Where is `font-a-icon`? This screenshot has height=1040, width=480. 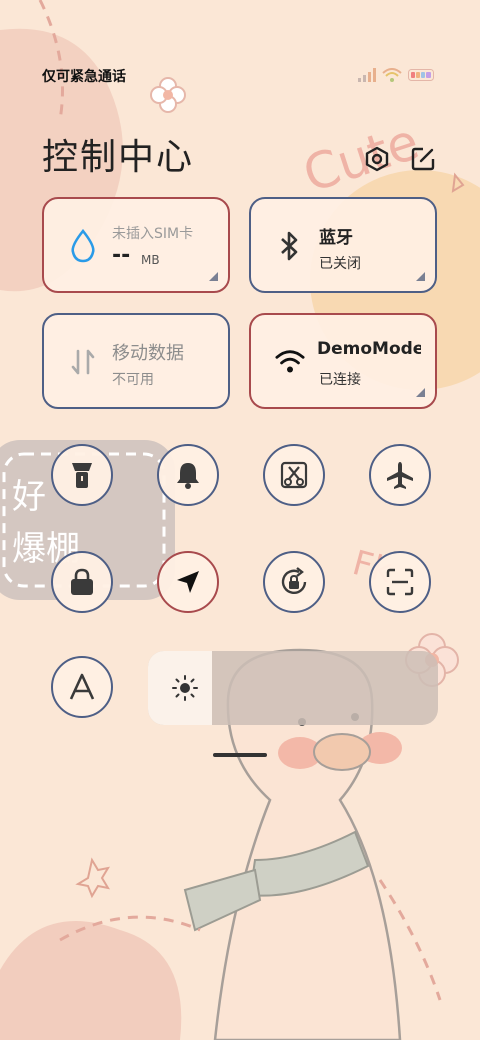
font-a-icon is located at coordinates (82, 686).